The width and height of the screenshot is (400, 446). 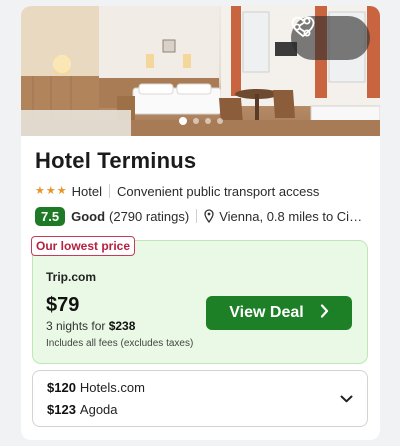 What do you see at coordinates (218, 191) in the screenshot?
I see `hotel-feature: Convenient public transport access` at bounding box center [218, 191].